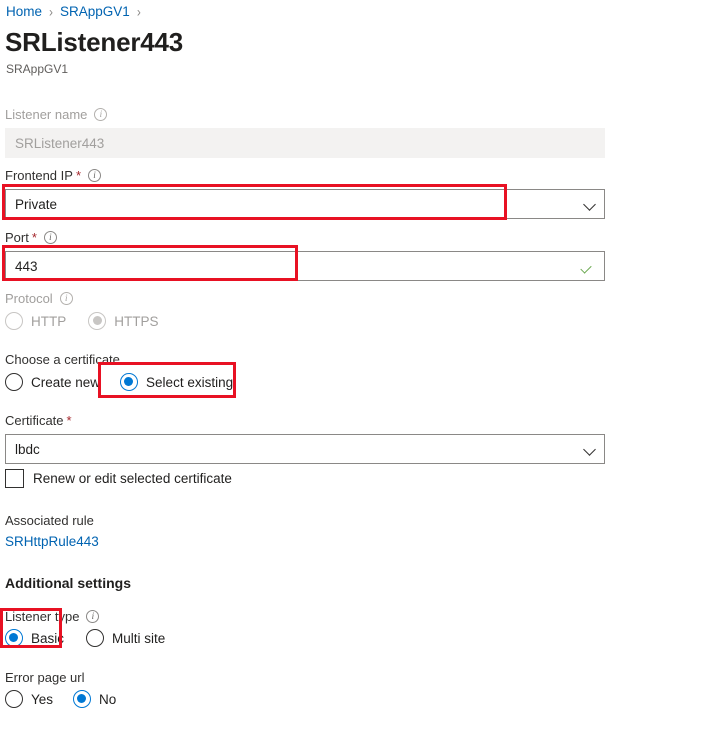 The width and height of the screenshot is (703, 750). What do you see at coordinates (95, 12) in the screenshot?
I see `breadcrumb-item-srappgv1: SRAppGV1` at bounding box center [95, 12].